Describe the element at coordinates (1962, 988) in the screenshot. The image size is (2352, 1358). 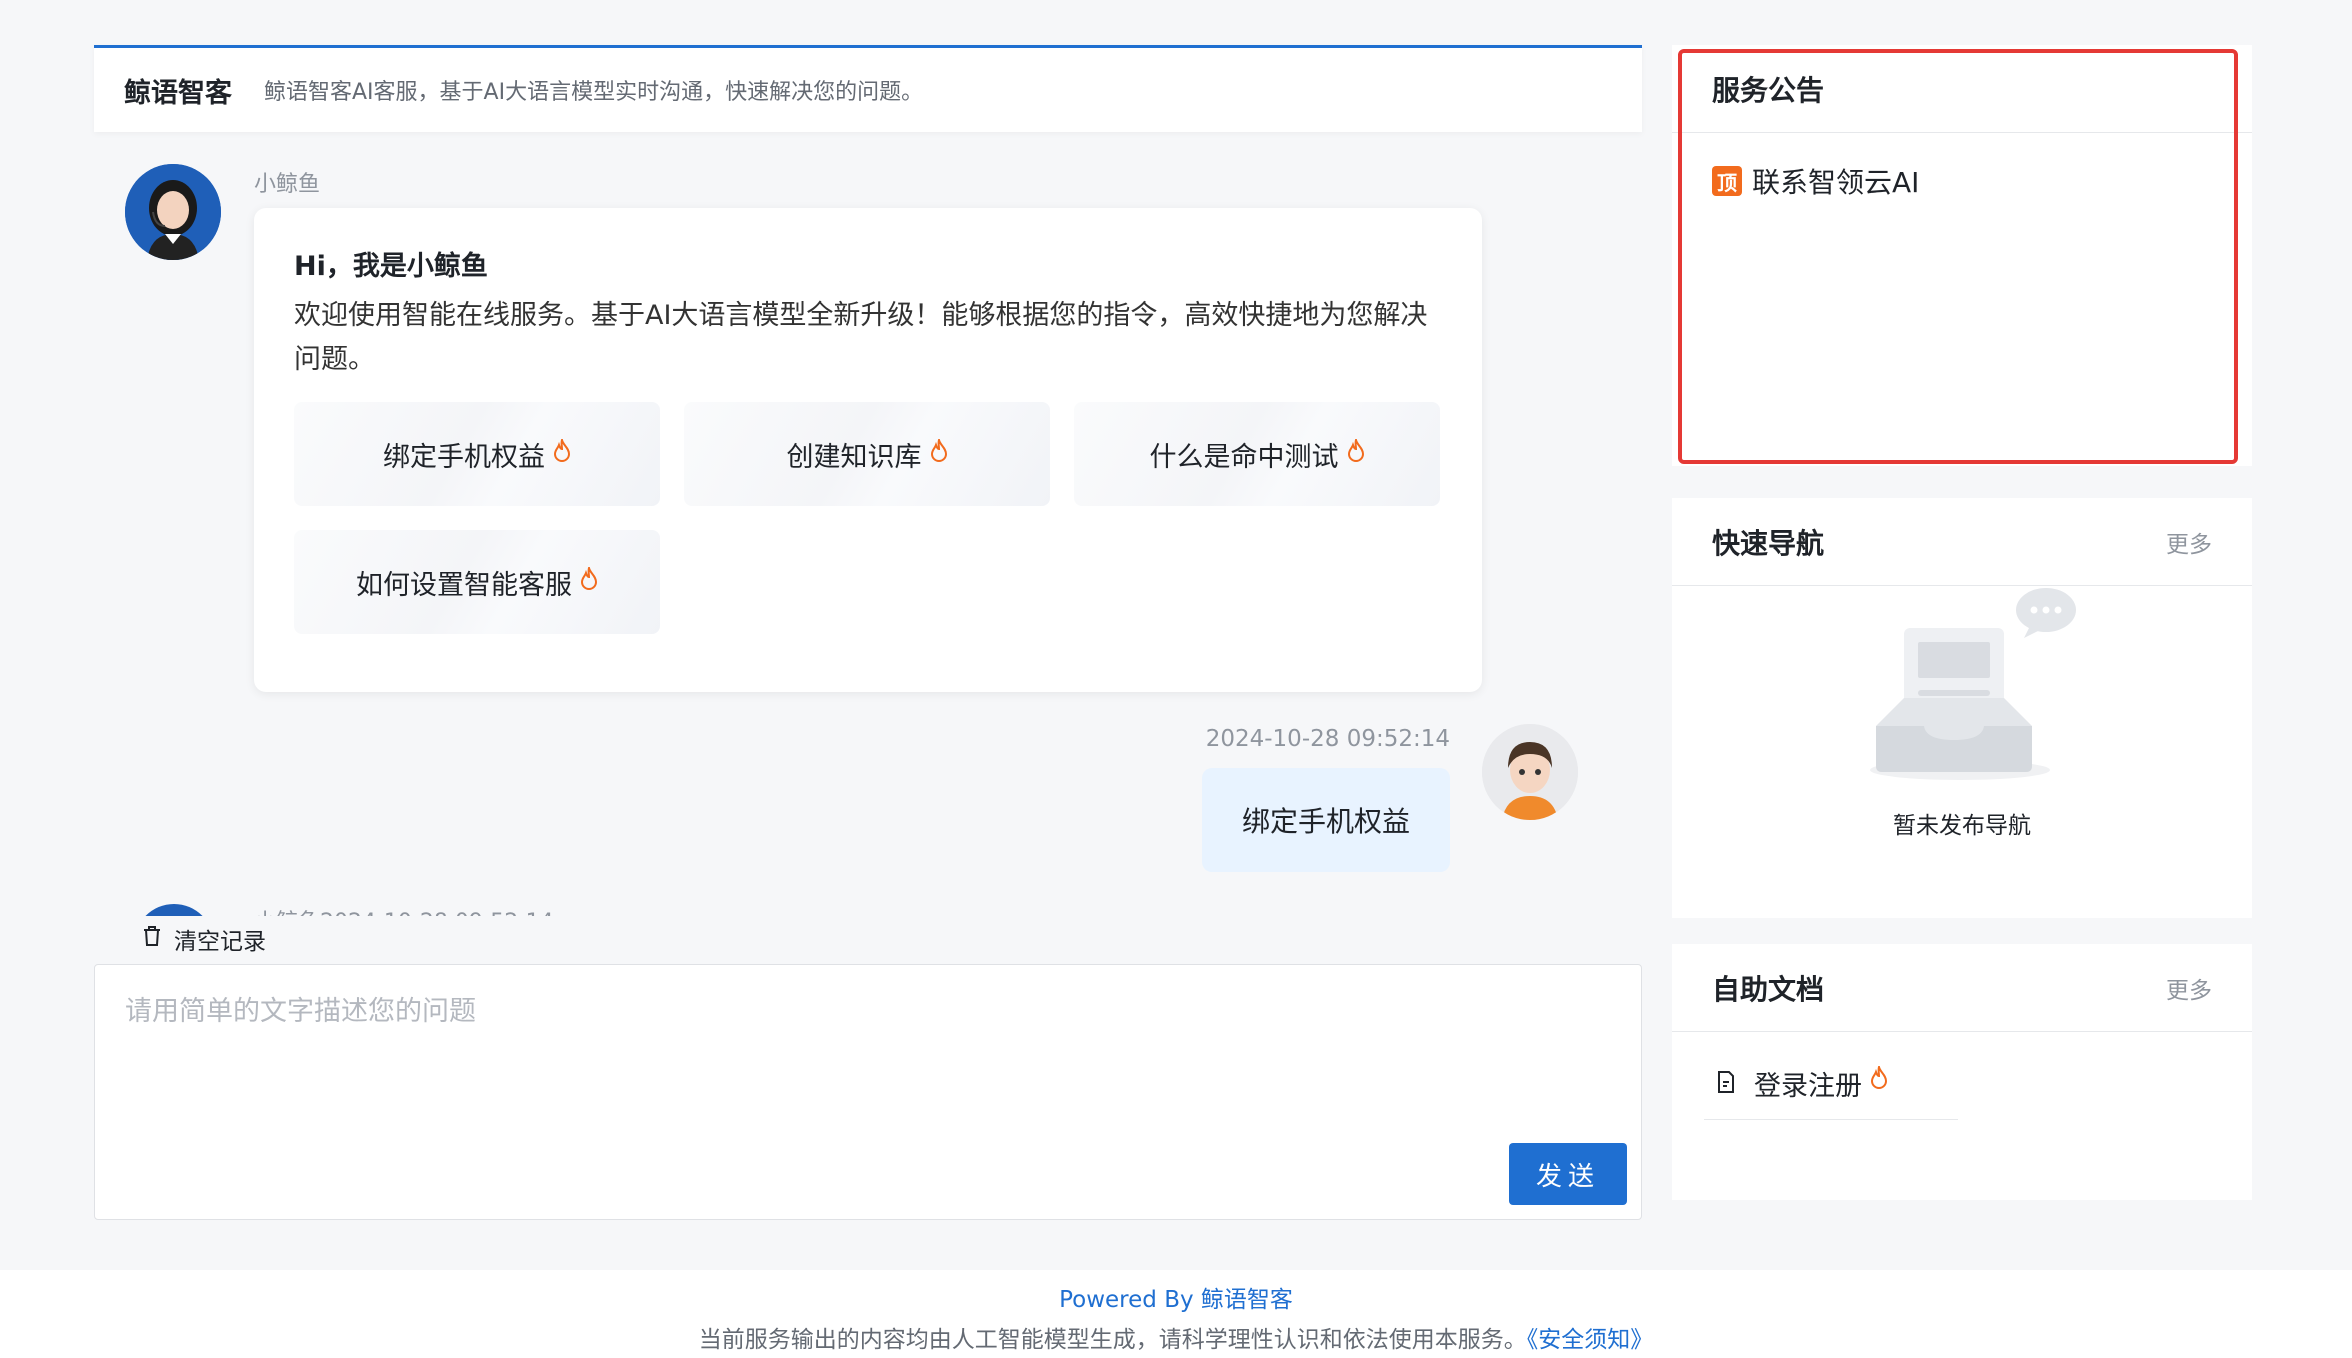
I see `docs-header: 自助文档 更多` at that location.